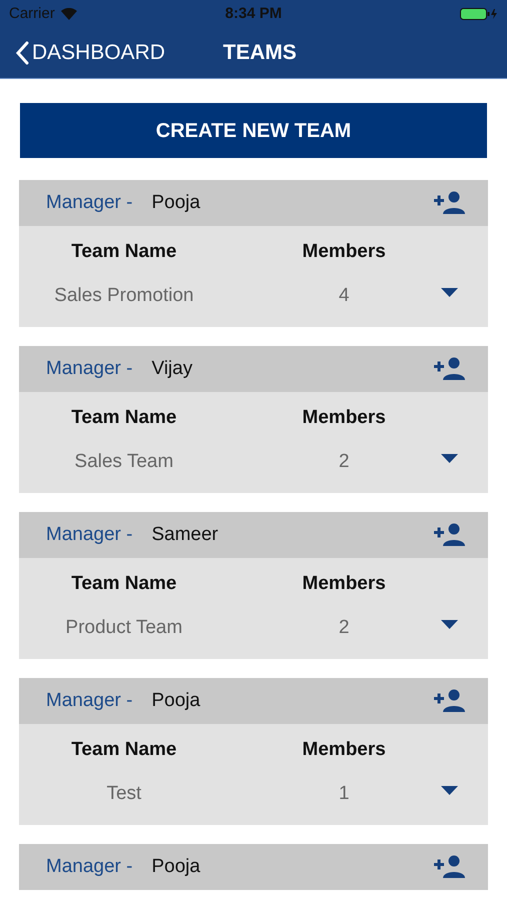 The height and width of the screenshot is (900, 507). I want to click on team-name: Sales Promotion, so click(124, 296).